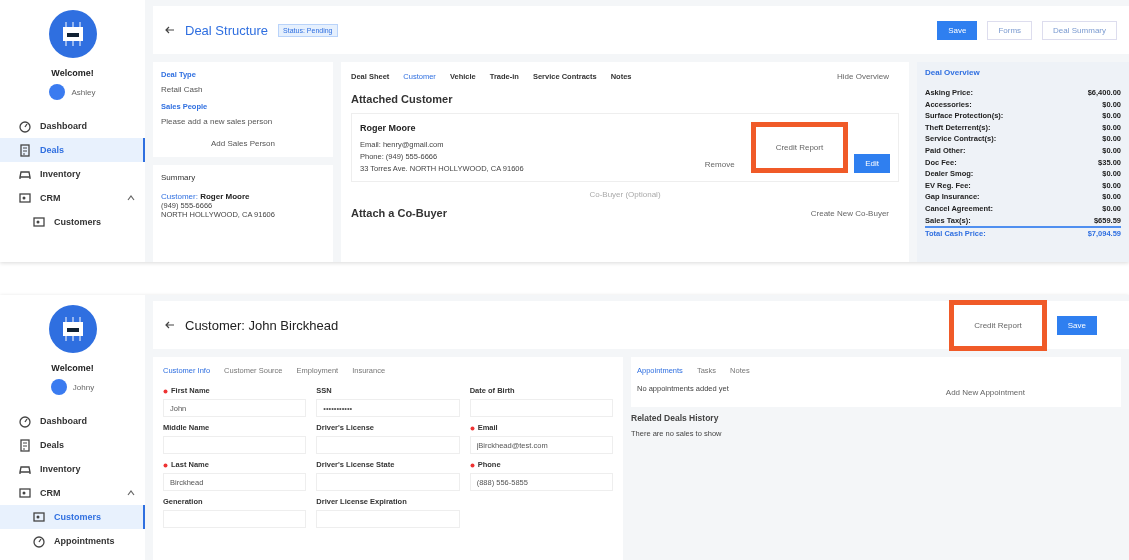 The image size is (1129, 560). I want to click on add-sales-person-button: Add Sales Person, so click(242, 143).